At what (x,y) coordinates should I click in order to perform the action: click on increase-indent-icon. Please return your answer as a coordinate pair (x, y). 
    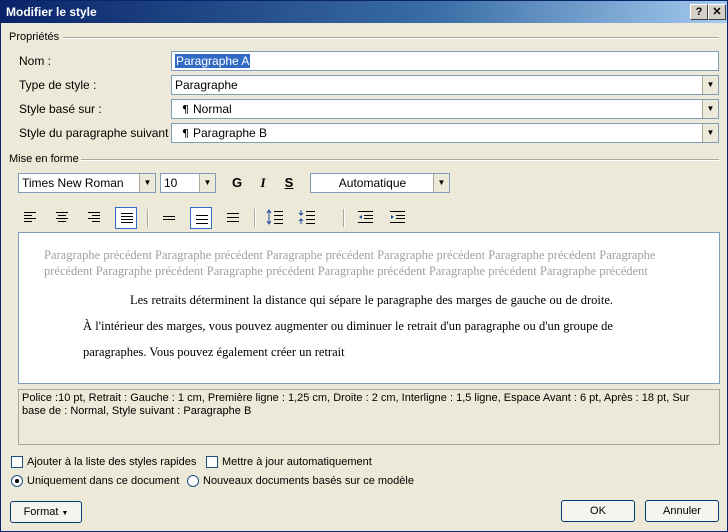
    Looking at the image, I should click on (397, 217).